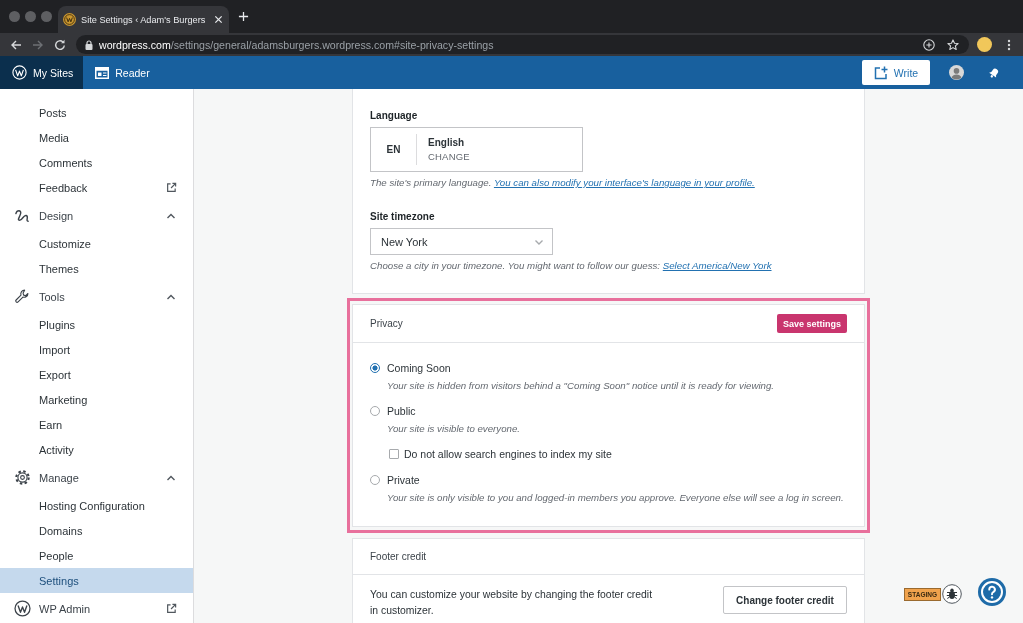 The width and height of the screenshot is (1023, 623). I want to click on checkbox-label: Do not allow search engines to index my site, so click(508, 454).